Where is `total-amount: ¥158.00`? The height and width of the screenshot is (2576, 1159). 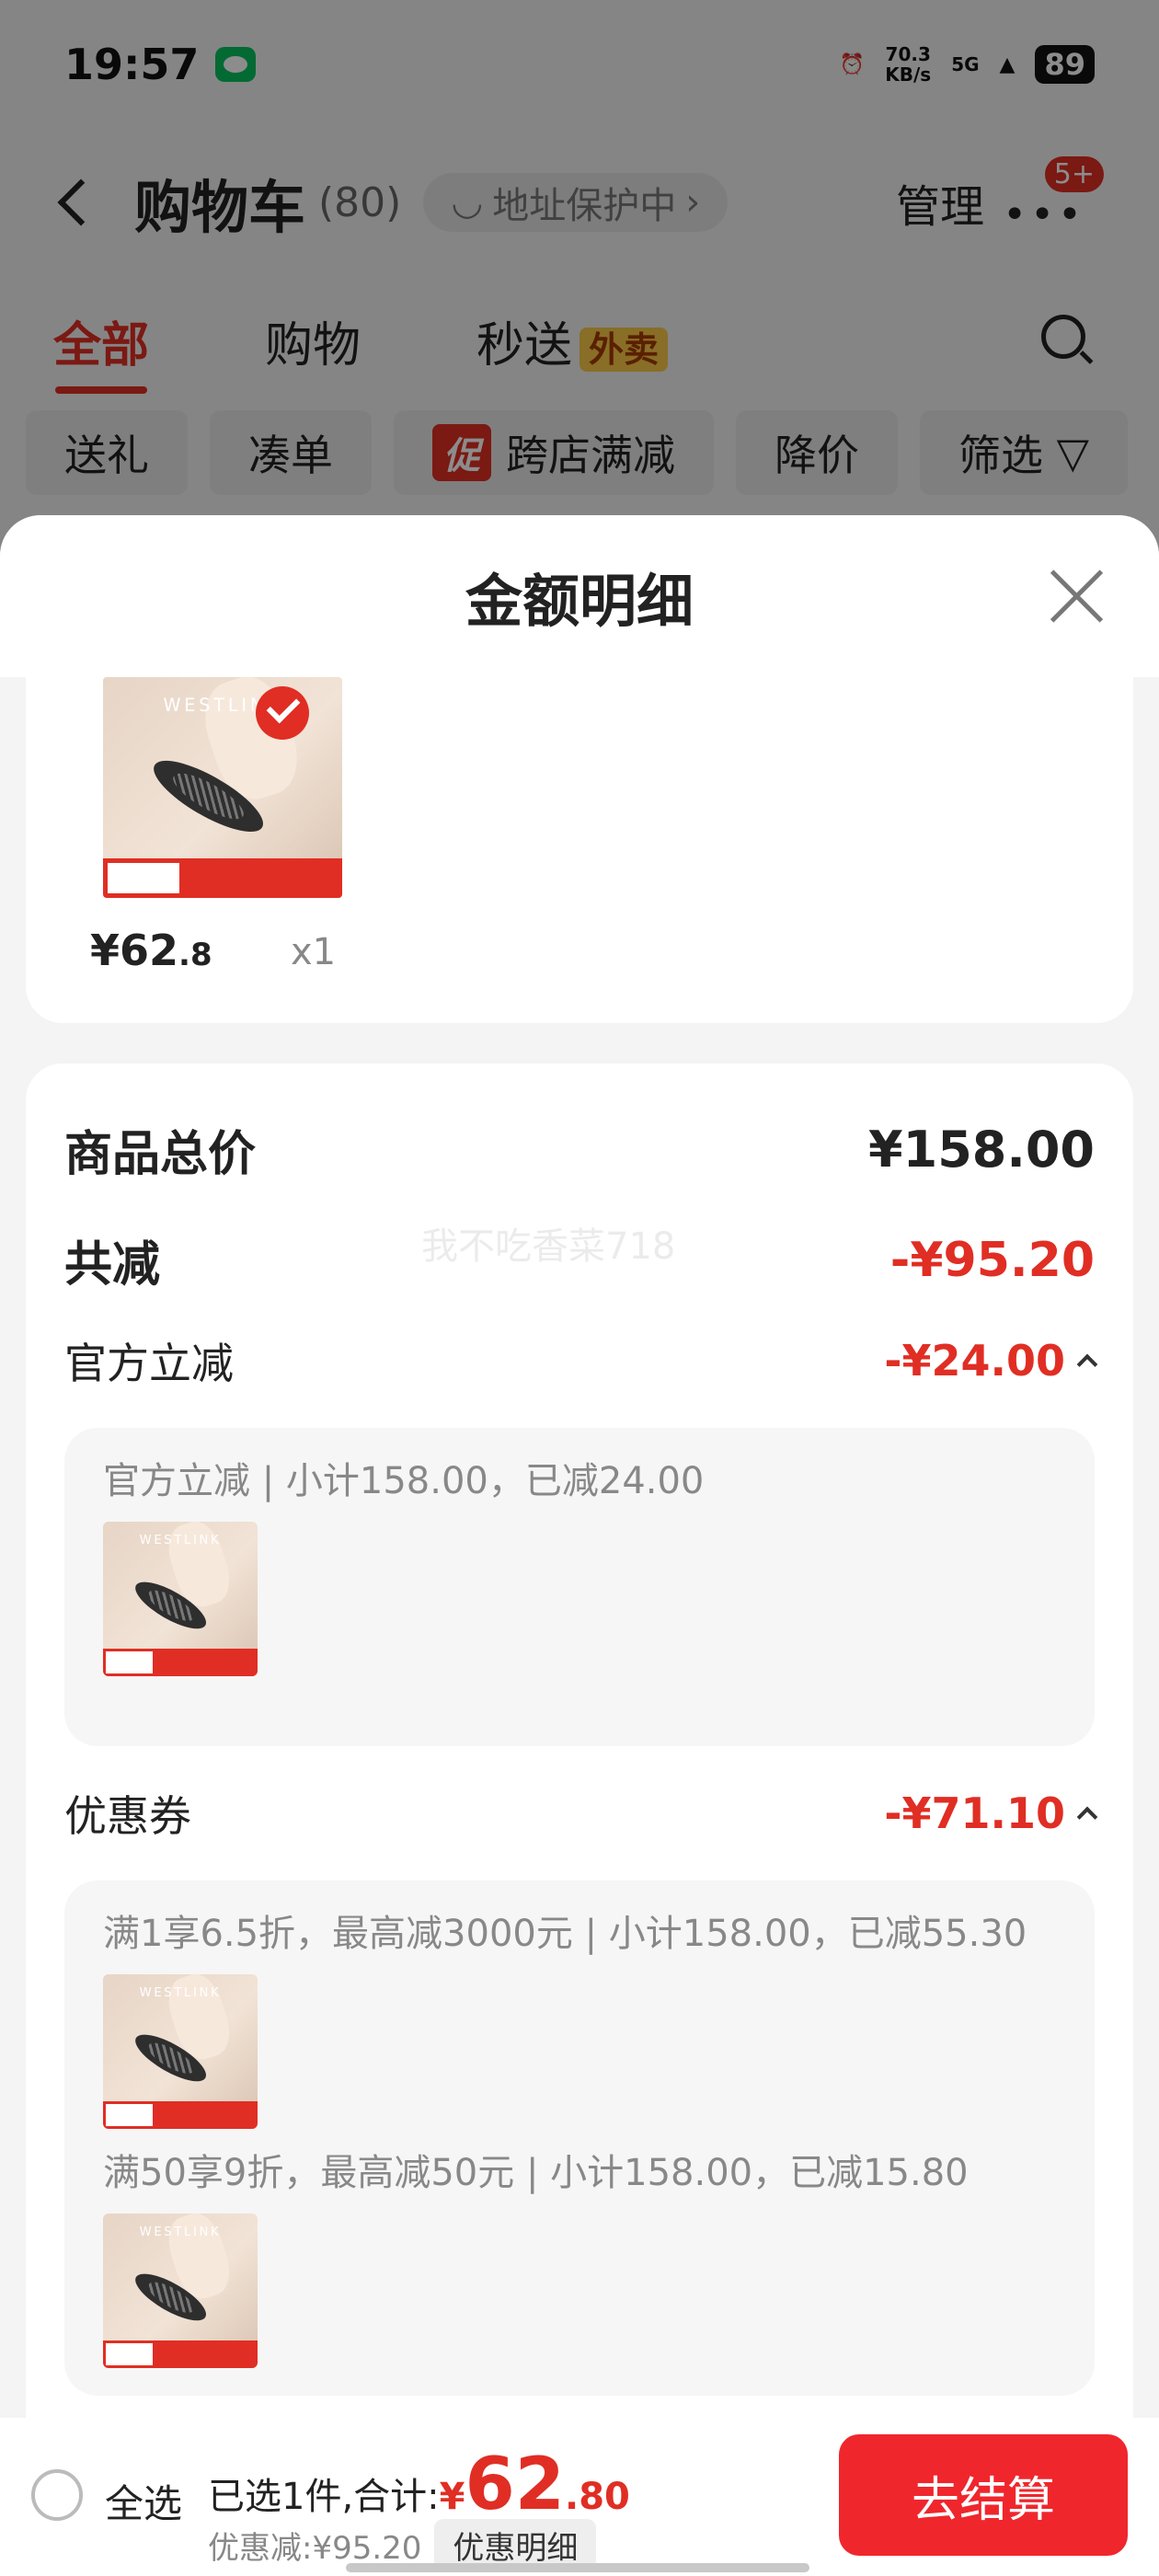
total-amount: ¥158.00 is located at coordinates (981, 1150).